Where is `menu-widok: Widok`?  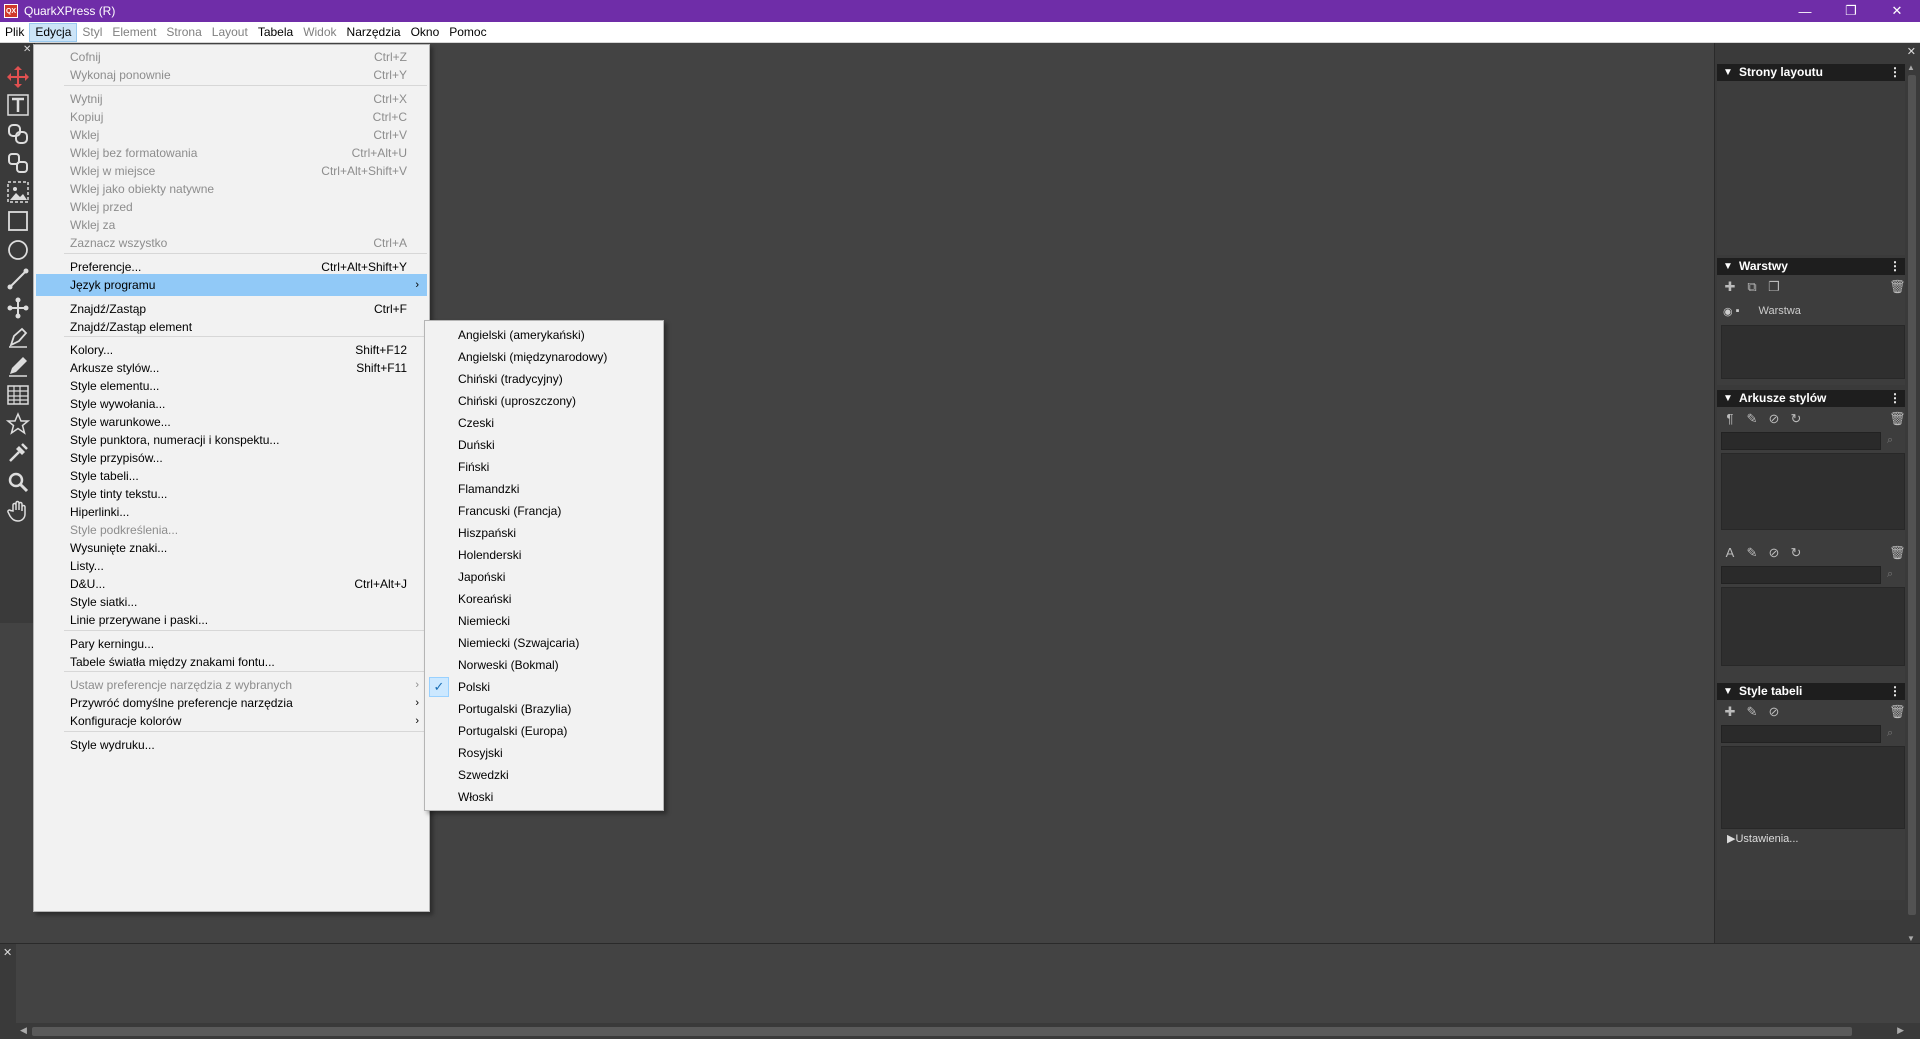 menu-widok: Widok is located at coordinates (319, 32).